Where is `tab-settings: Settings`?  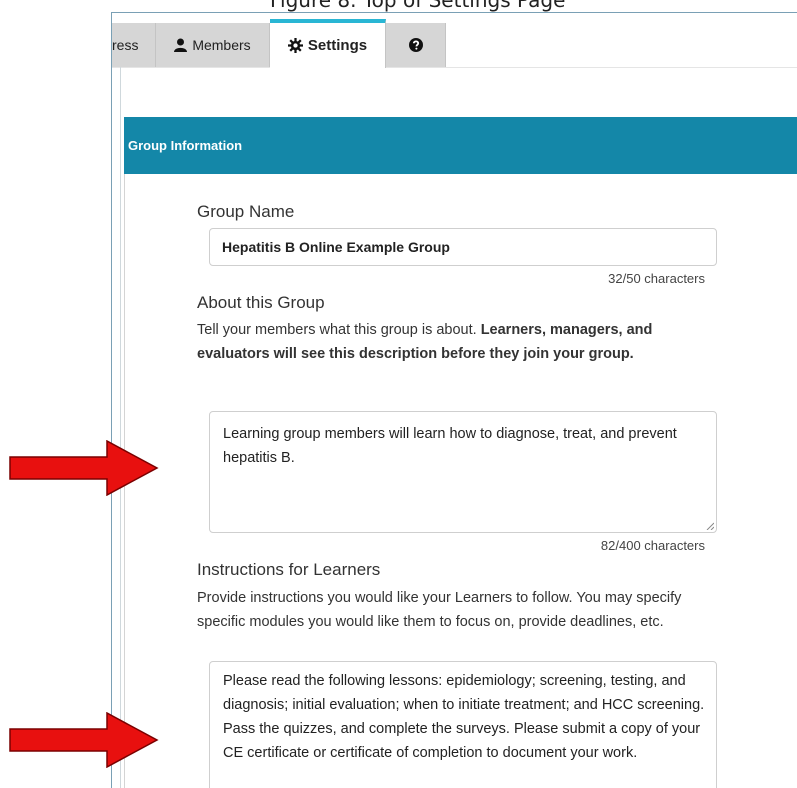 tab-settings: Settings is located at coordinates (328, 43).